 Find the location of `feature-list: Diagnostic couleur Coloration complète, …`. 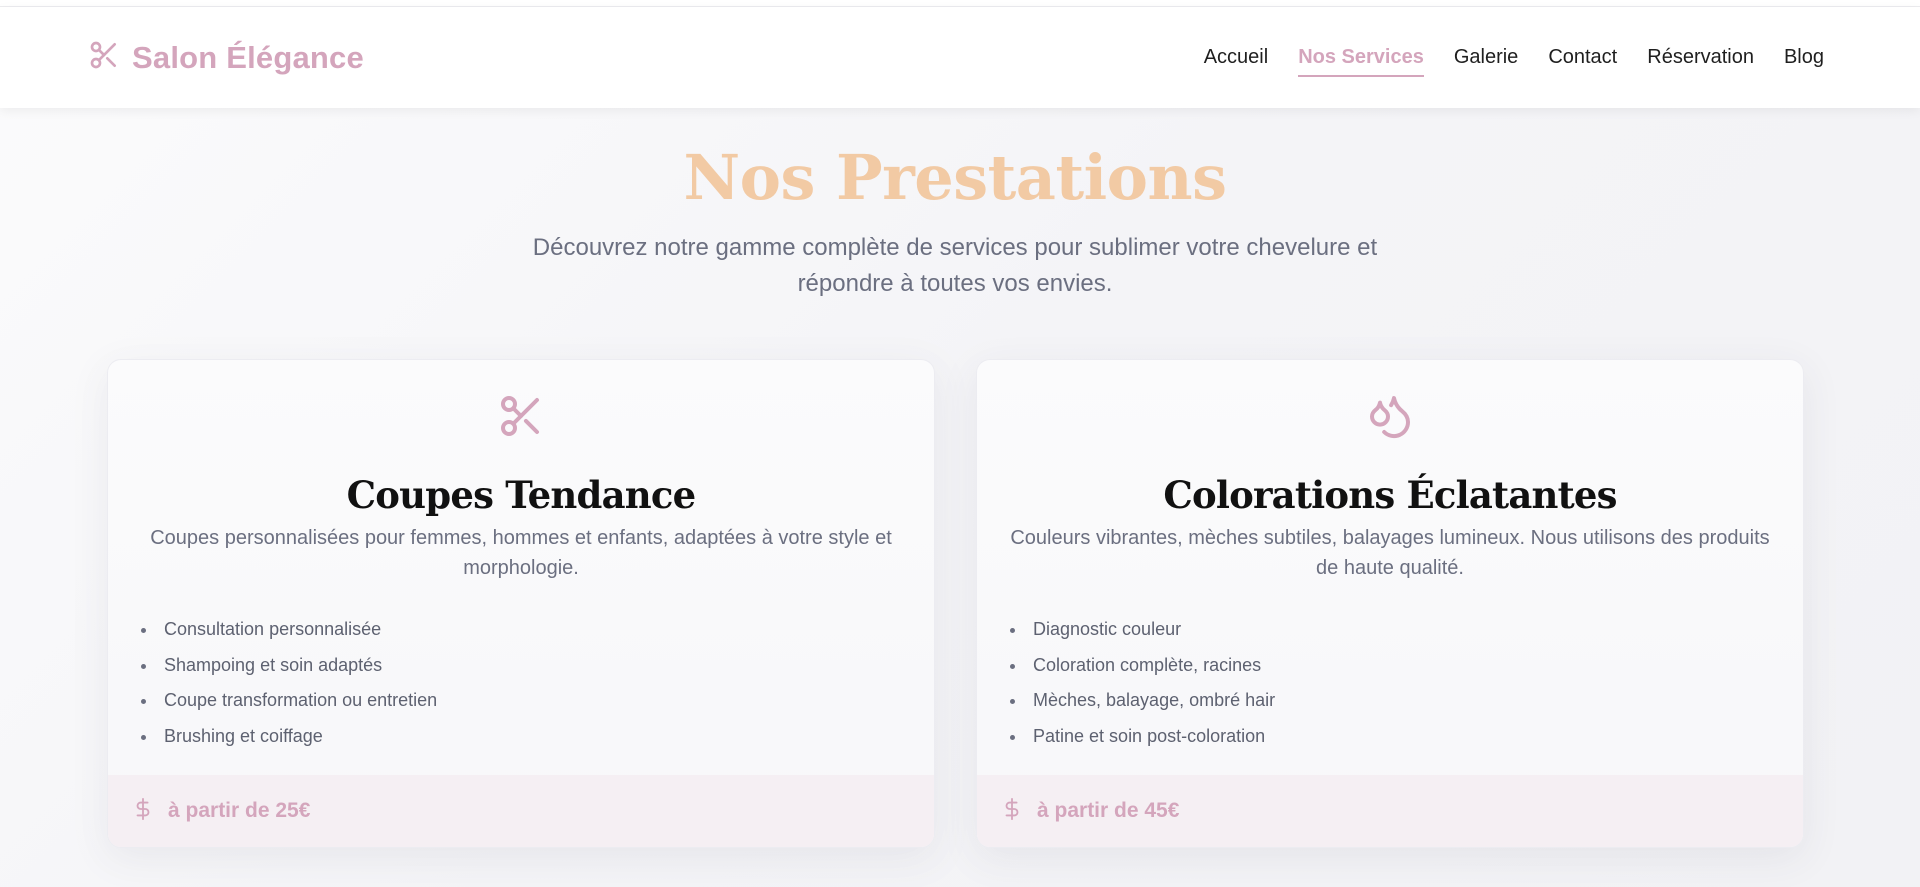

feature-list: Diagnostic couleur Coloration complète, … is located at coordinates (1142, 683).